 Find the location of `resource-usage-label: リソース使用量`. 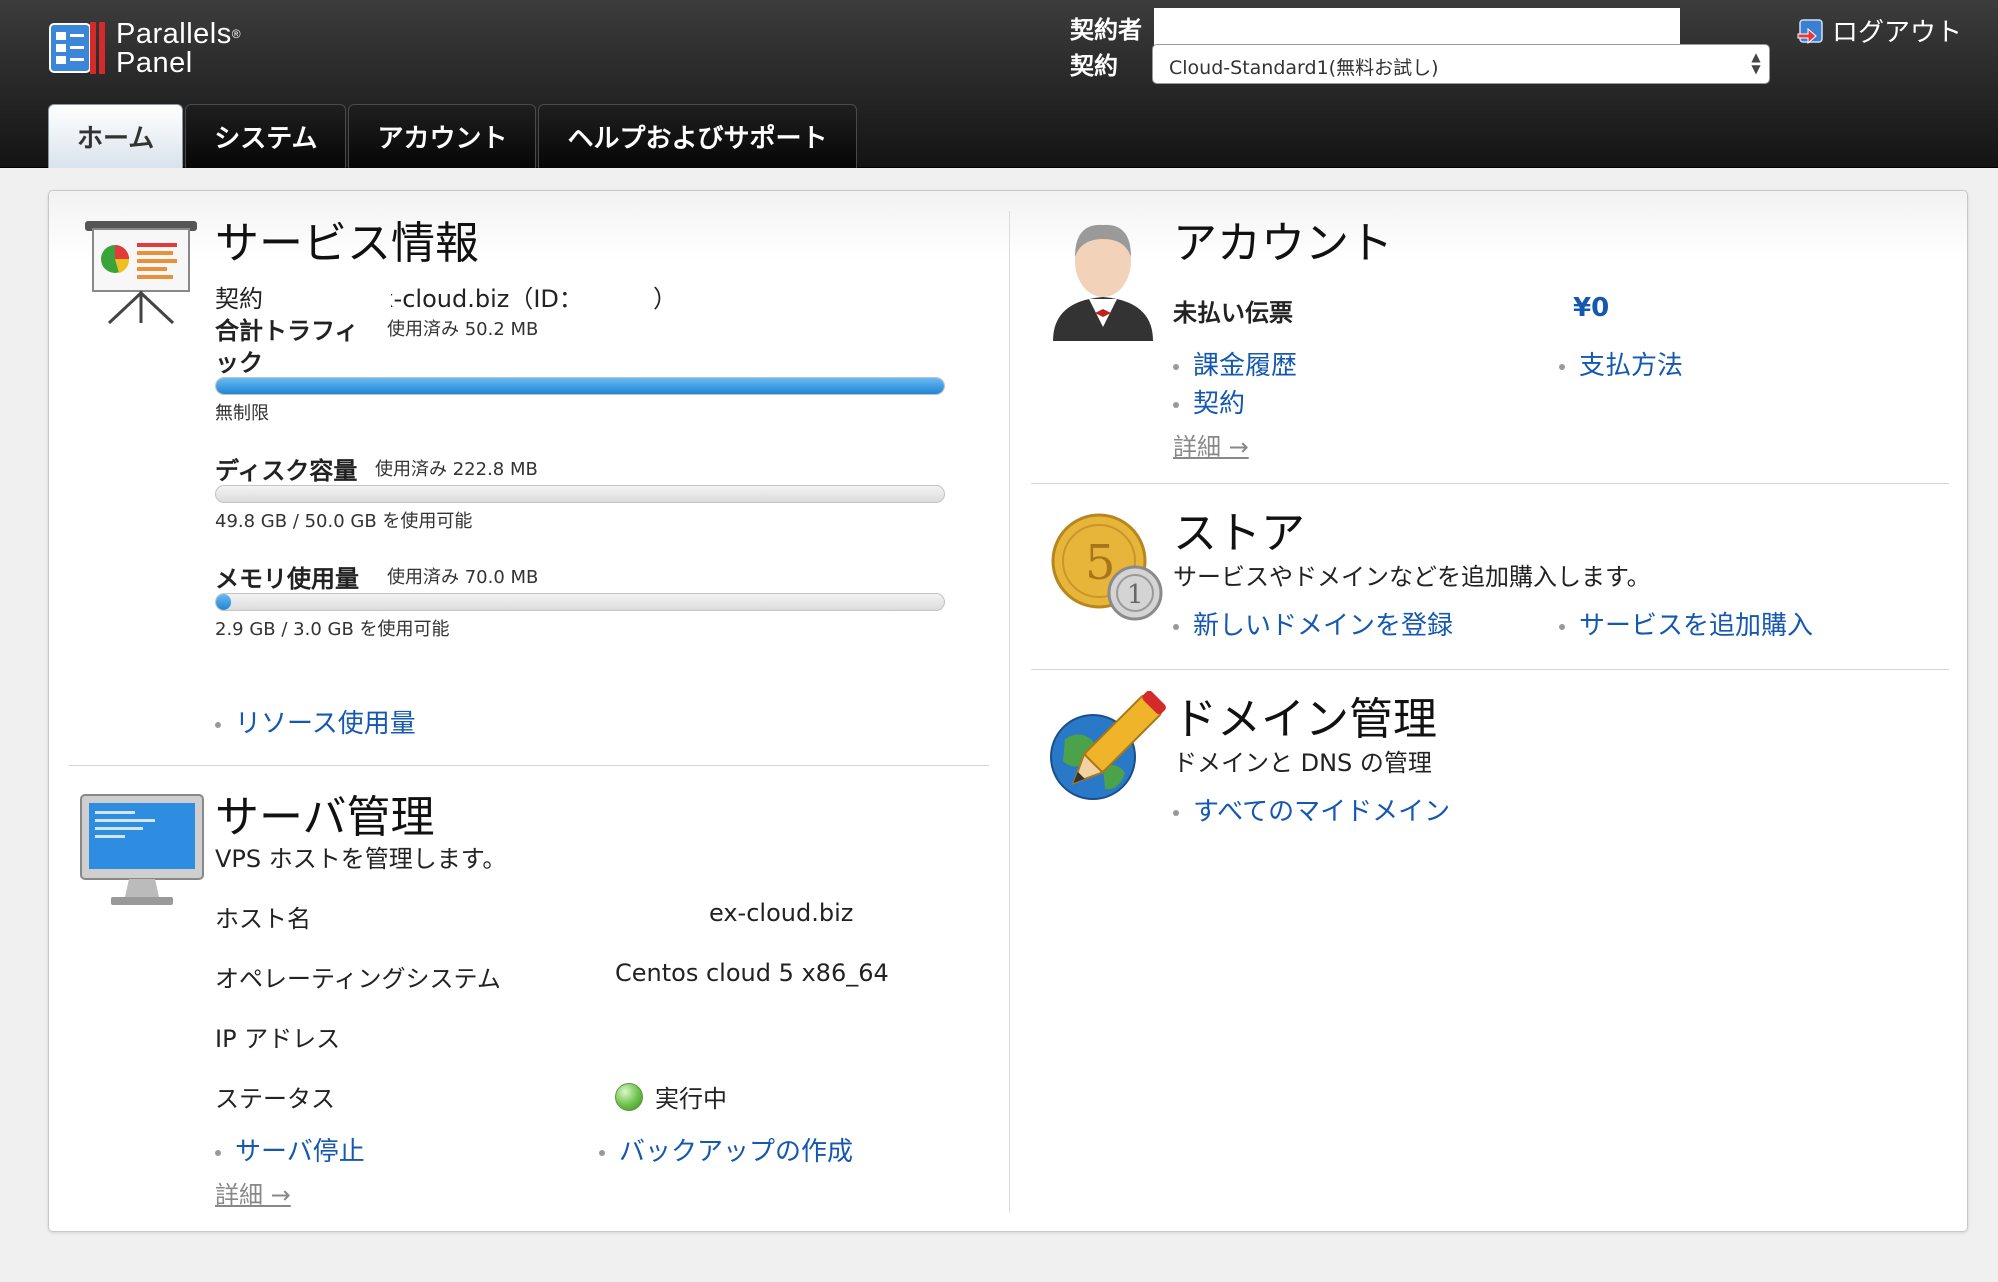

resource-usage-label: リソース使用量 is located at coordinates (325, 724).